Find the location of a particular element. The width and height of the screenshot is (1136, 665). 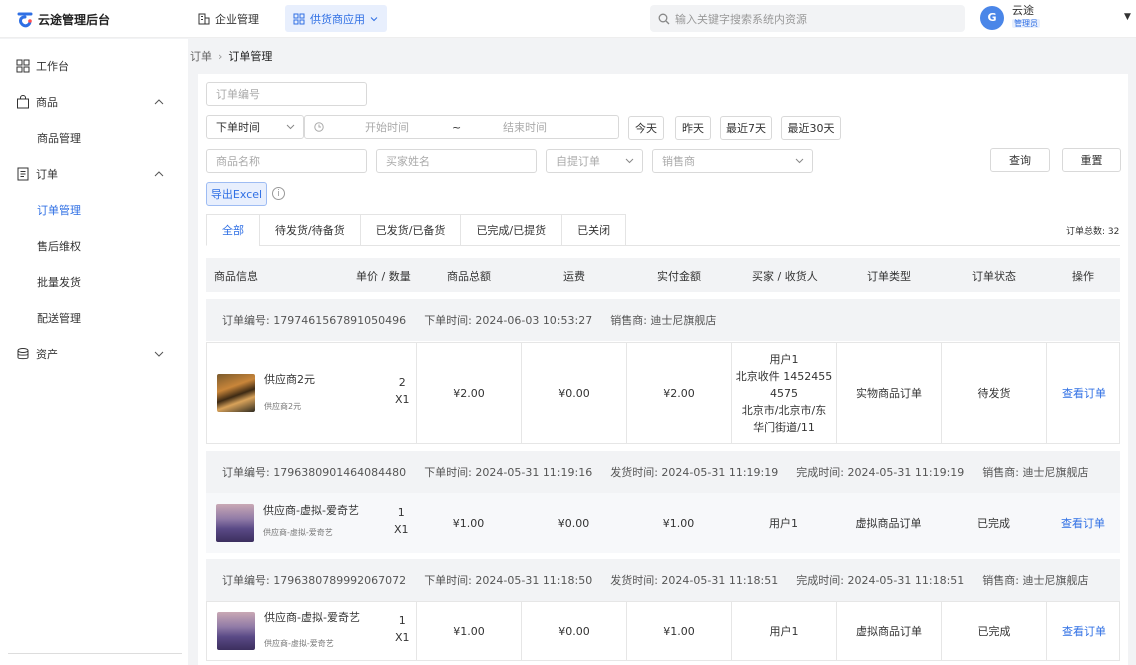

product-name: 供应商-虚拟-爱奇艺 is located at coordinates (312, 617).